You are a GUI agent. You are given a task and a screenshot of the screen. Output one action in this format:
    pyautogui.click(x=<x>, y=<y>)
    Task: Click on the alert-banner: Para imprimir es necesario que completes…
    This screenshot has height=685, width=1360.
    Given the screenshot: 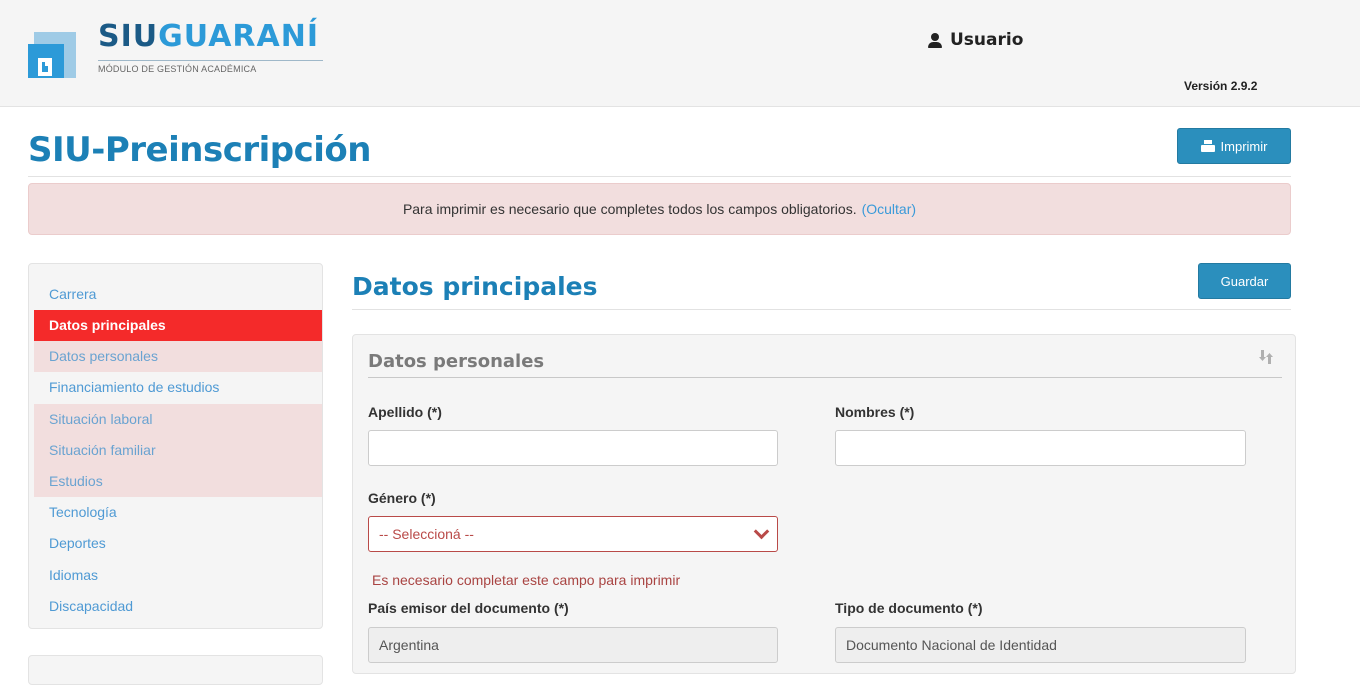 What is the action you would take?
    pyautogui.click(x=659, y=209)
    